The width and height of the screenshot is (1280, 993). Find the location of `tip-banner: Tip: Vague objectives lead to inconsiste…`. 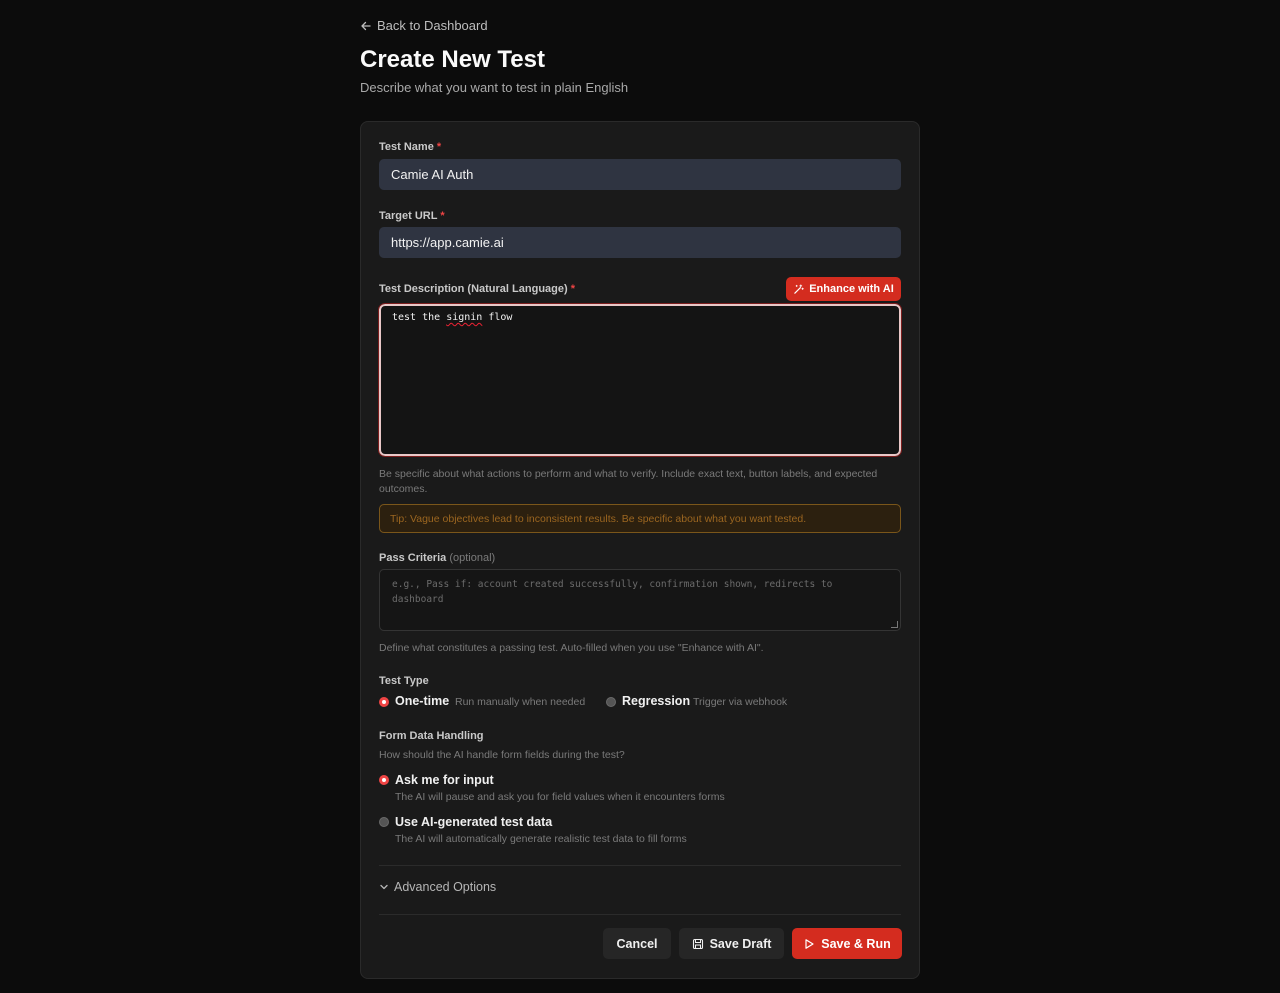

tip-banner: Tip: Vague objectives lead to inconsiste… is located at coordinates (640, 518).